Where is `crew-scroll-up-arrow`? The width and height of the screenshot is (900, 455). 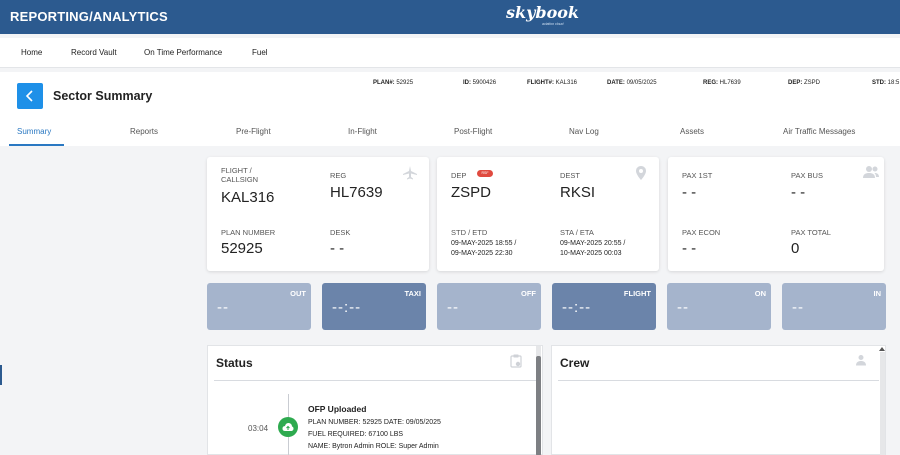 crew-scroll-up-arrow is located at coordinates (882, 349).